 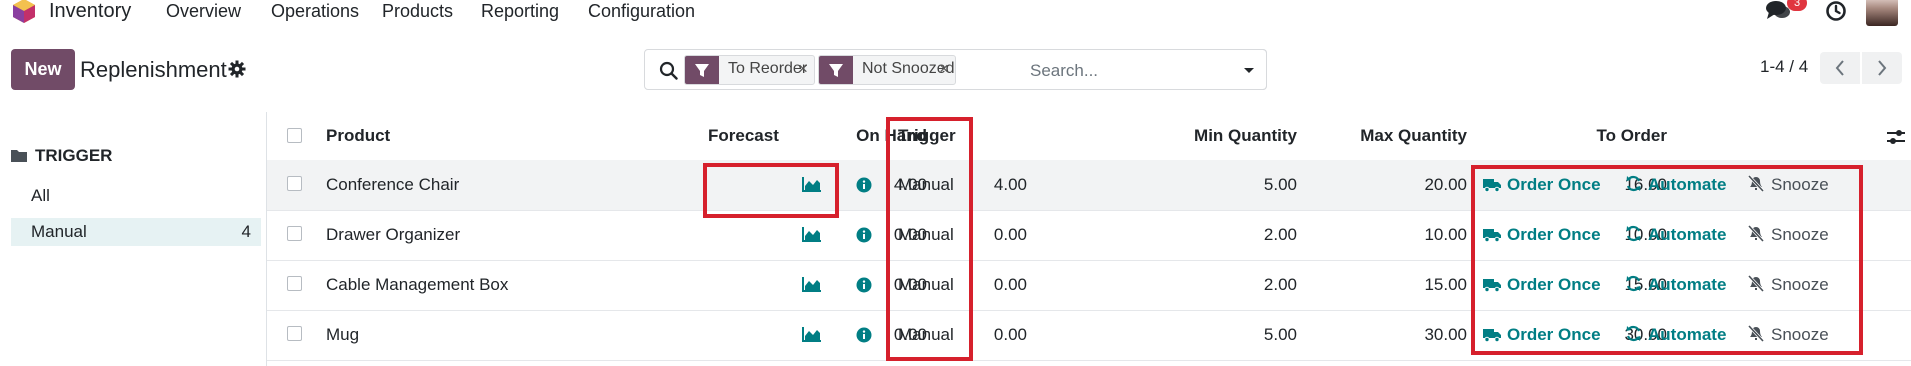 What do you see at coordinates (61, 156) in the screenshot?
I see `sidebar-heading: TRIGGER` at bounding box center [61, 156].